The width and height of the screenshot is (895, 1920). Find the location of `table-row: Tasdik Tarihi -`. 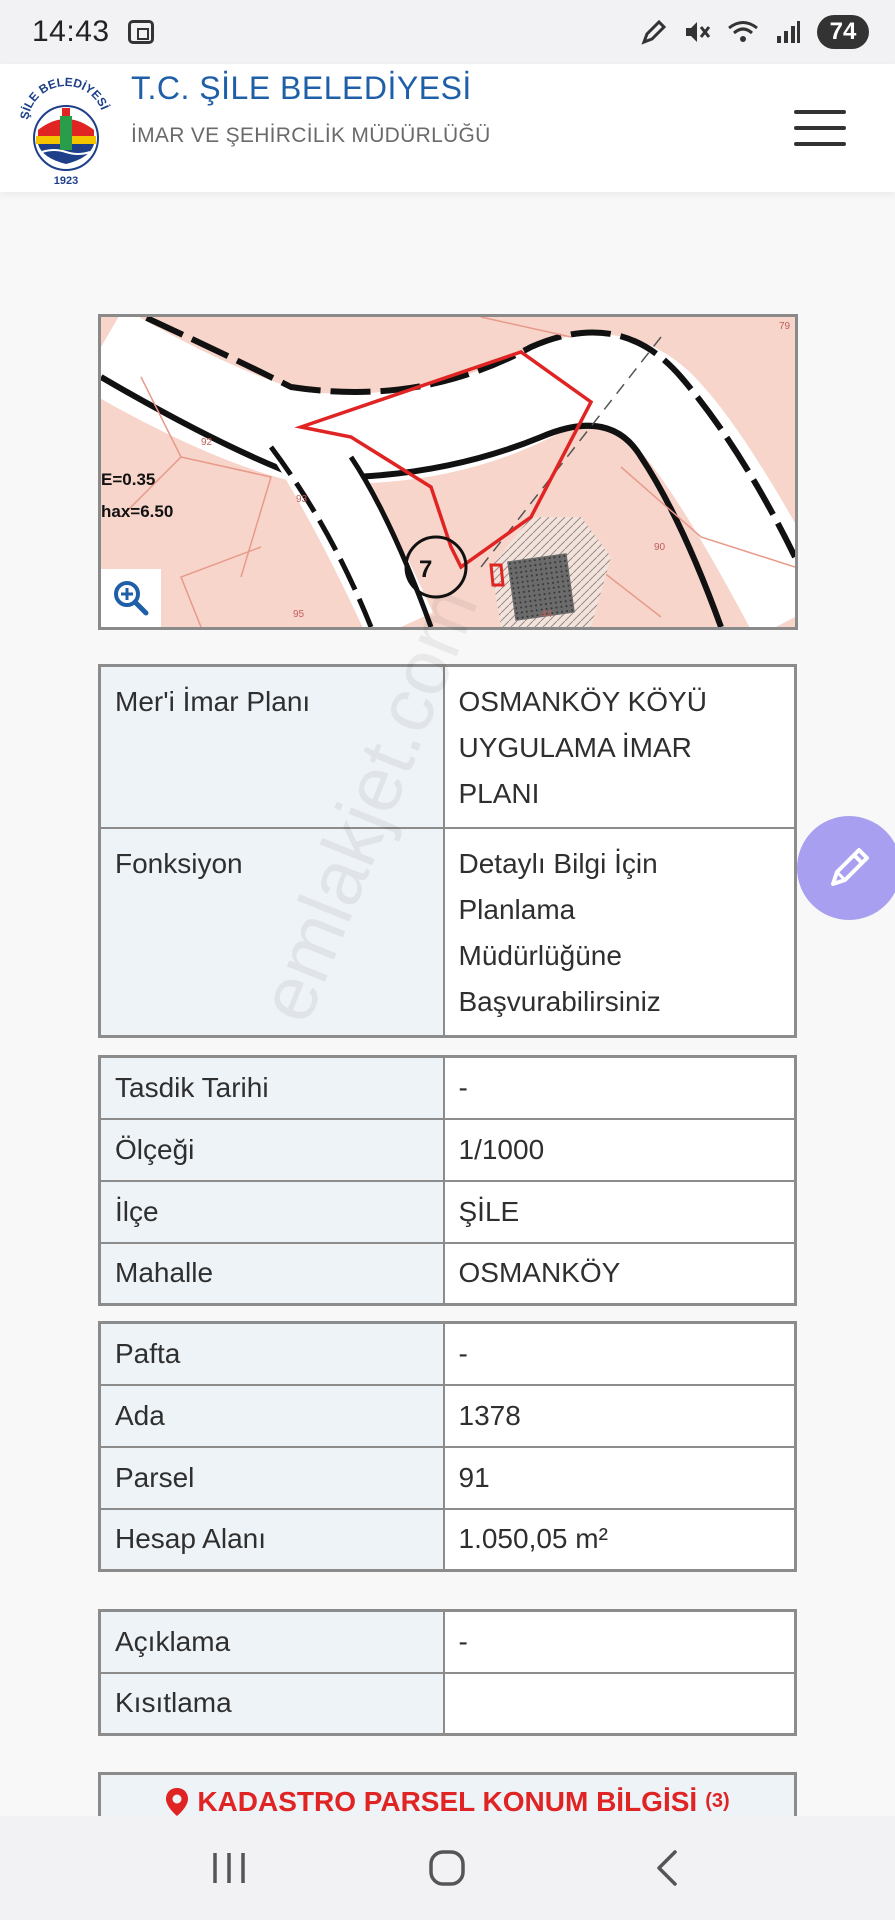

table-row: Tasdik Tarihi - is located at coordinates (447, 1087).